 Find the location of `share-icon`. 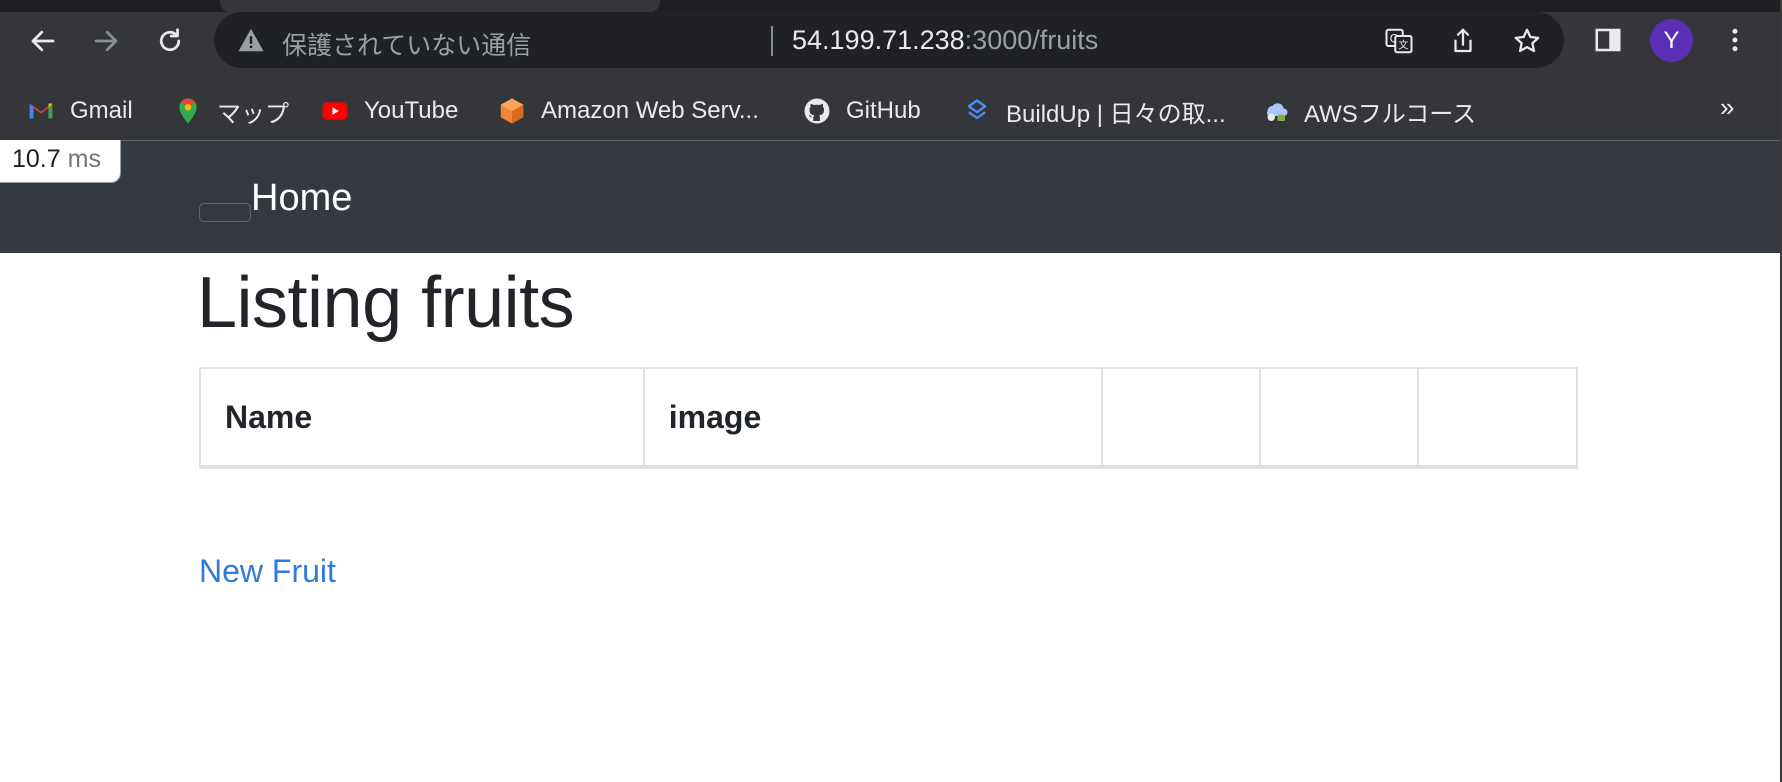

share-icon is located at coordinates (1463, 40).